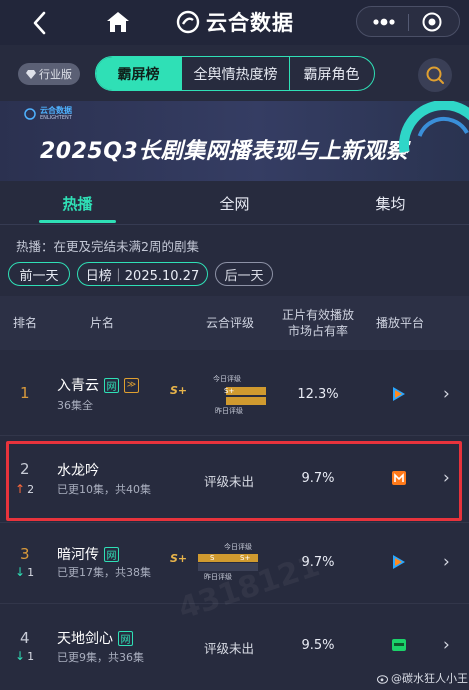 This screenshot has width=469, height=690. Describe the element at coordinates (118, 22) in the screenshot. I see `home-icon` at that location.